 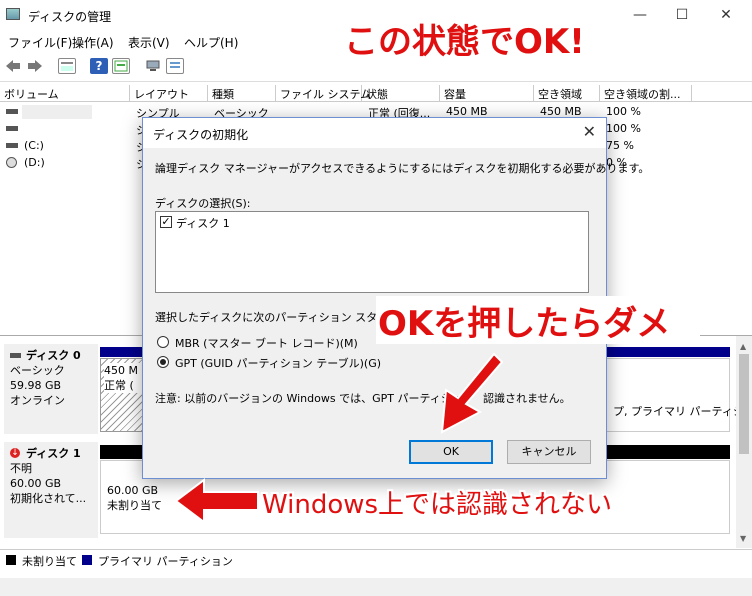 I want to click on scroll-down-icon: ▼, so click(x=743, y=538).